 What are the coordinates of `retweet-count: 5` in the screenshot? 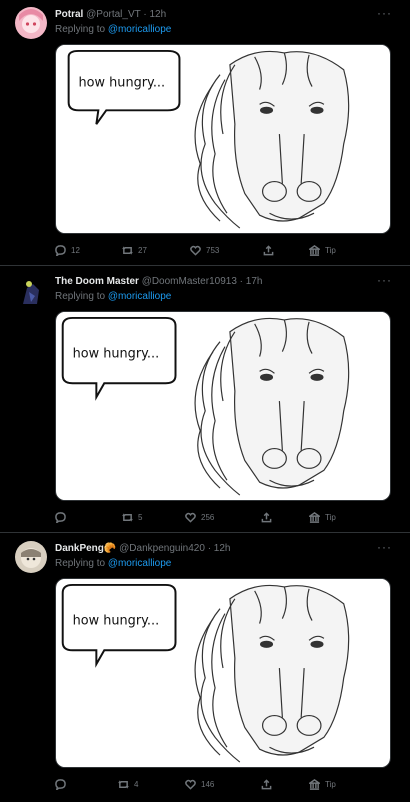 It's located at (140, 517).